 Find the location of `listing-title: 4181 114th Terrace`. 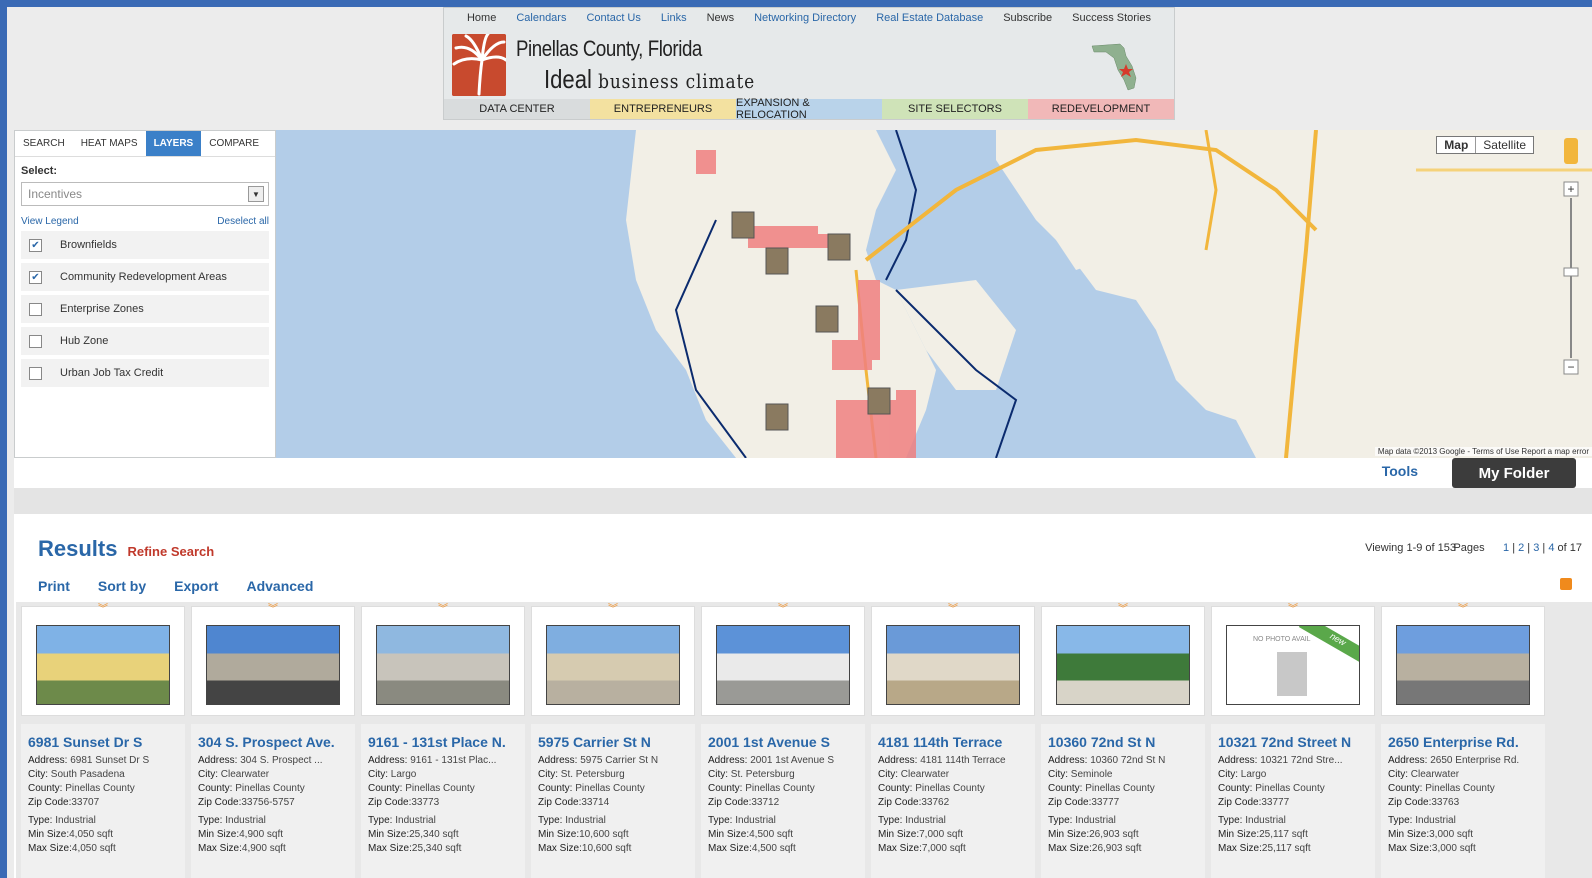

listing-title: 4181 114th Terrace is located at coordinates (953, 742).